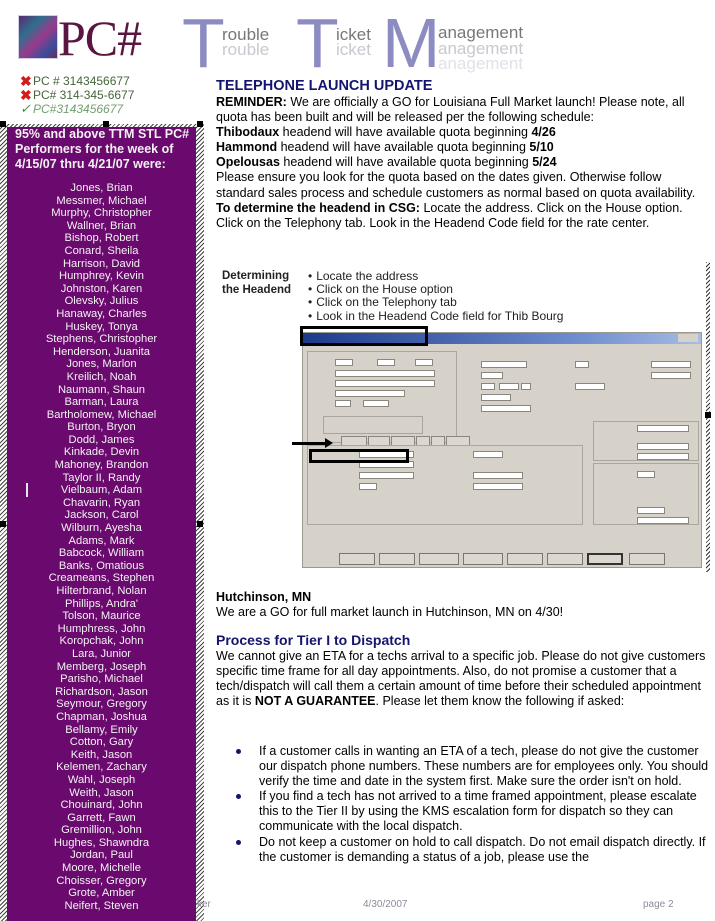 The width and height of the screenshot is (715, 921). I want to click on performer-name: Wahl, Joseph, so click(101, 779).